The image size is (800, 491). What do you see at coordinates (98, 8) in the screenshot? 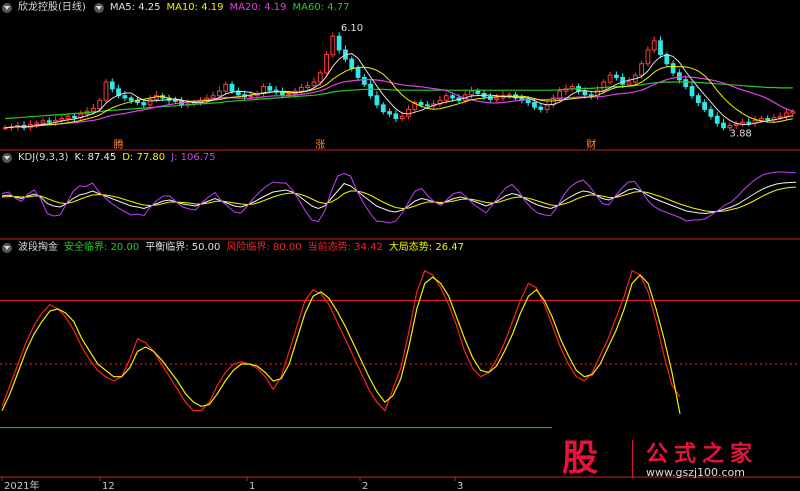
I see `settings-dot-icon` at bounding box center [98, 8].